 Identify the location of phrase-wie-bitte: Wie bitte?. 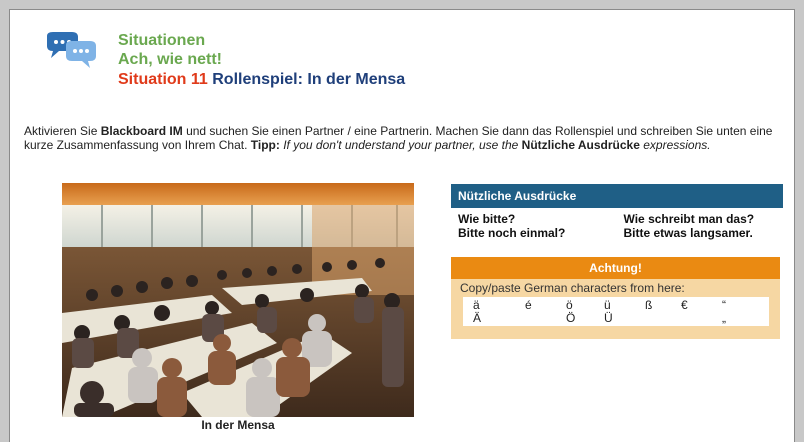
(487, 219).